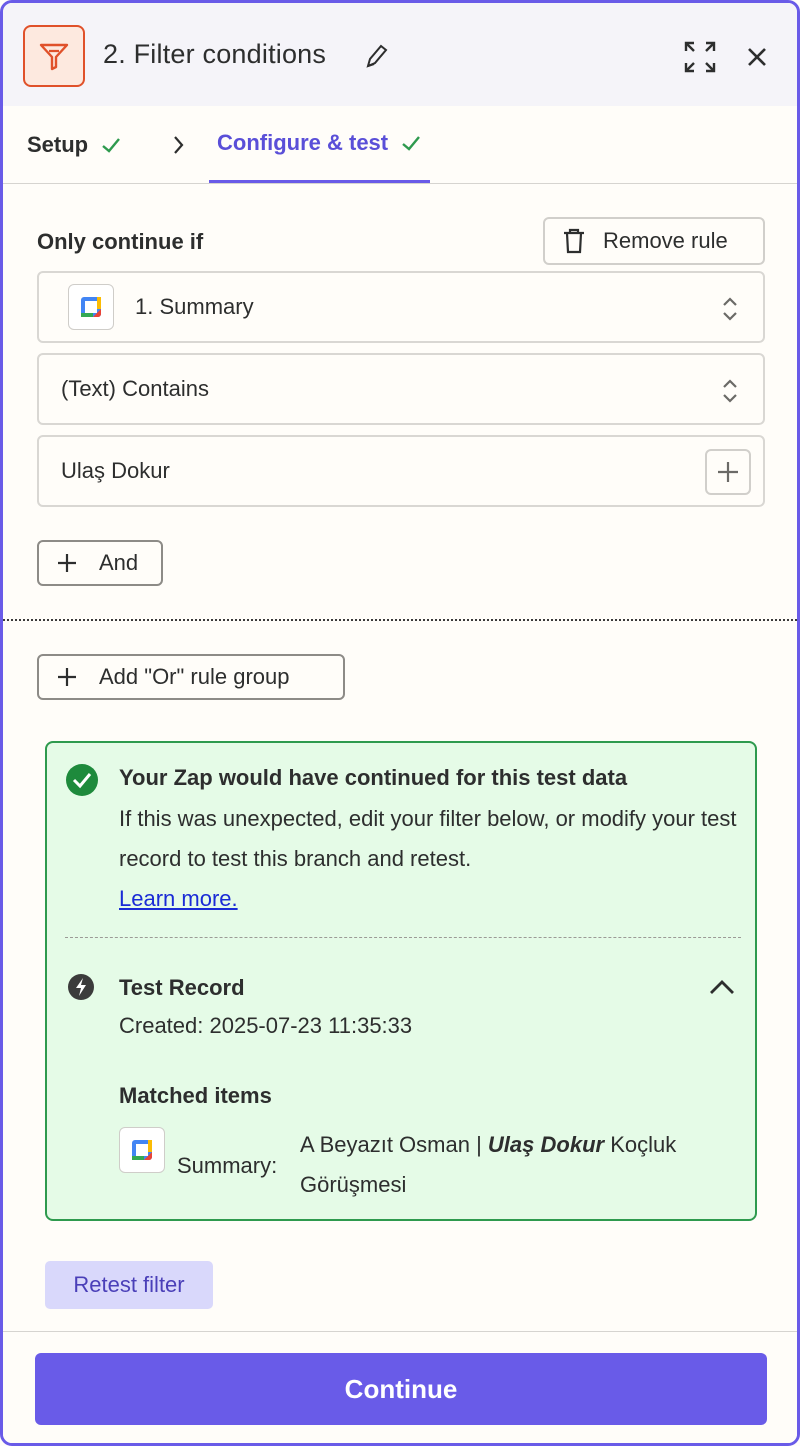  I want to click on rule-group-divider, so click(400, 620).